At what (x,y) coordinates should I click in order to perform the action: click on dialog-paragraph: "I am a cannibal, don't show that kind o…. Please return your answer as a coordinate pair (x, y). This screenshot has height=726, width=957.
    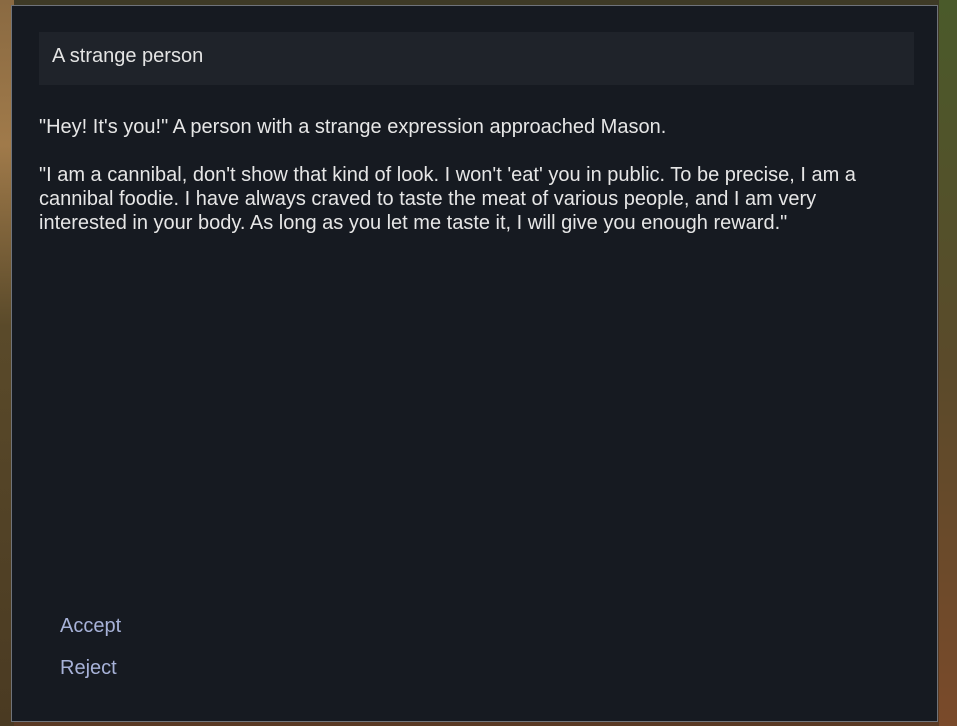
    Looking at the image, I should click on (447, 199).